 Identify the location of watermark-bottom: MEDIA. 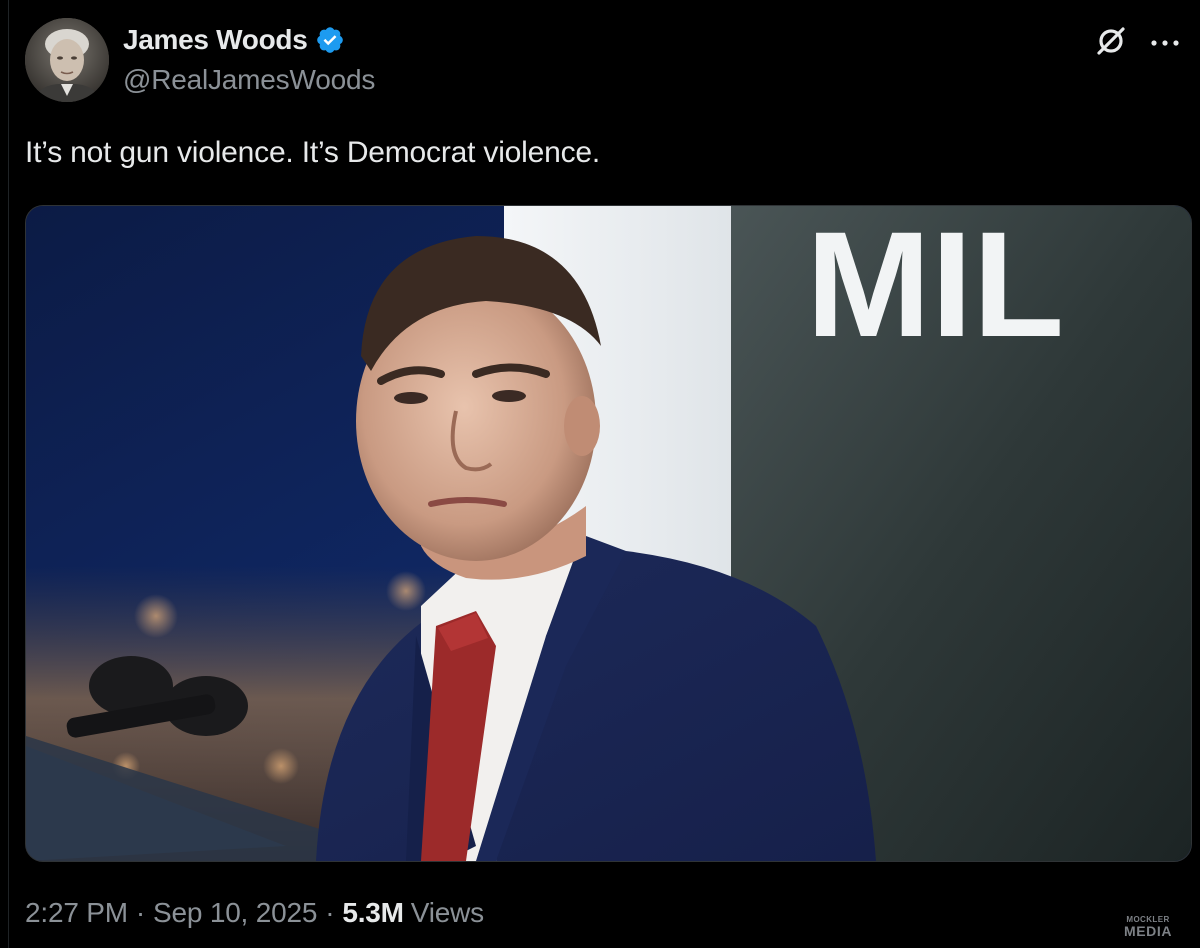
(1148, 931).